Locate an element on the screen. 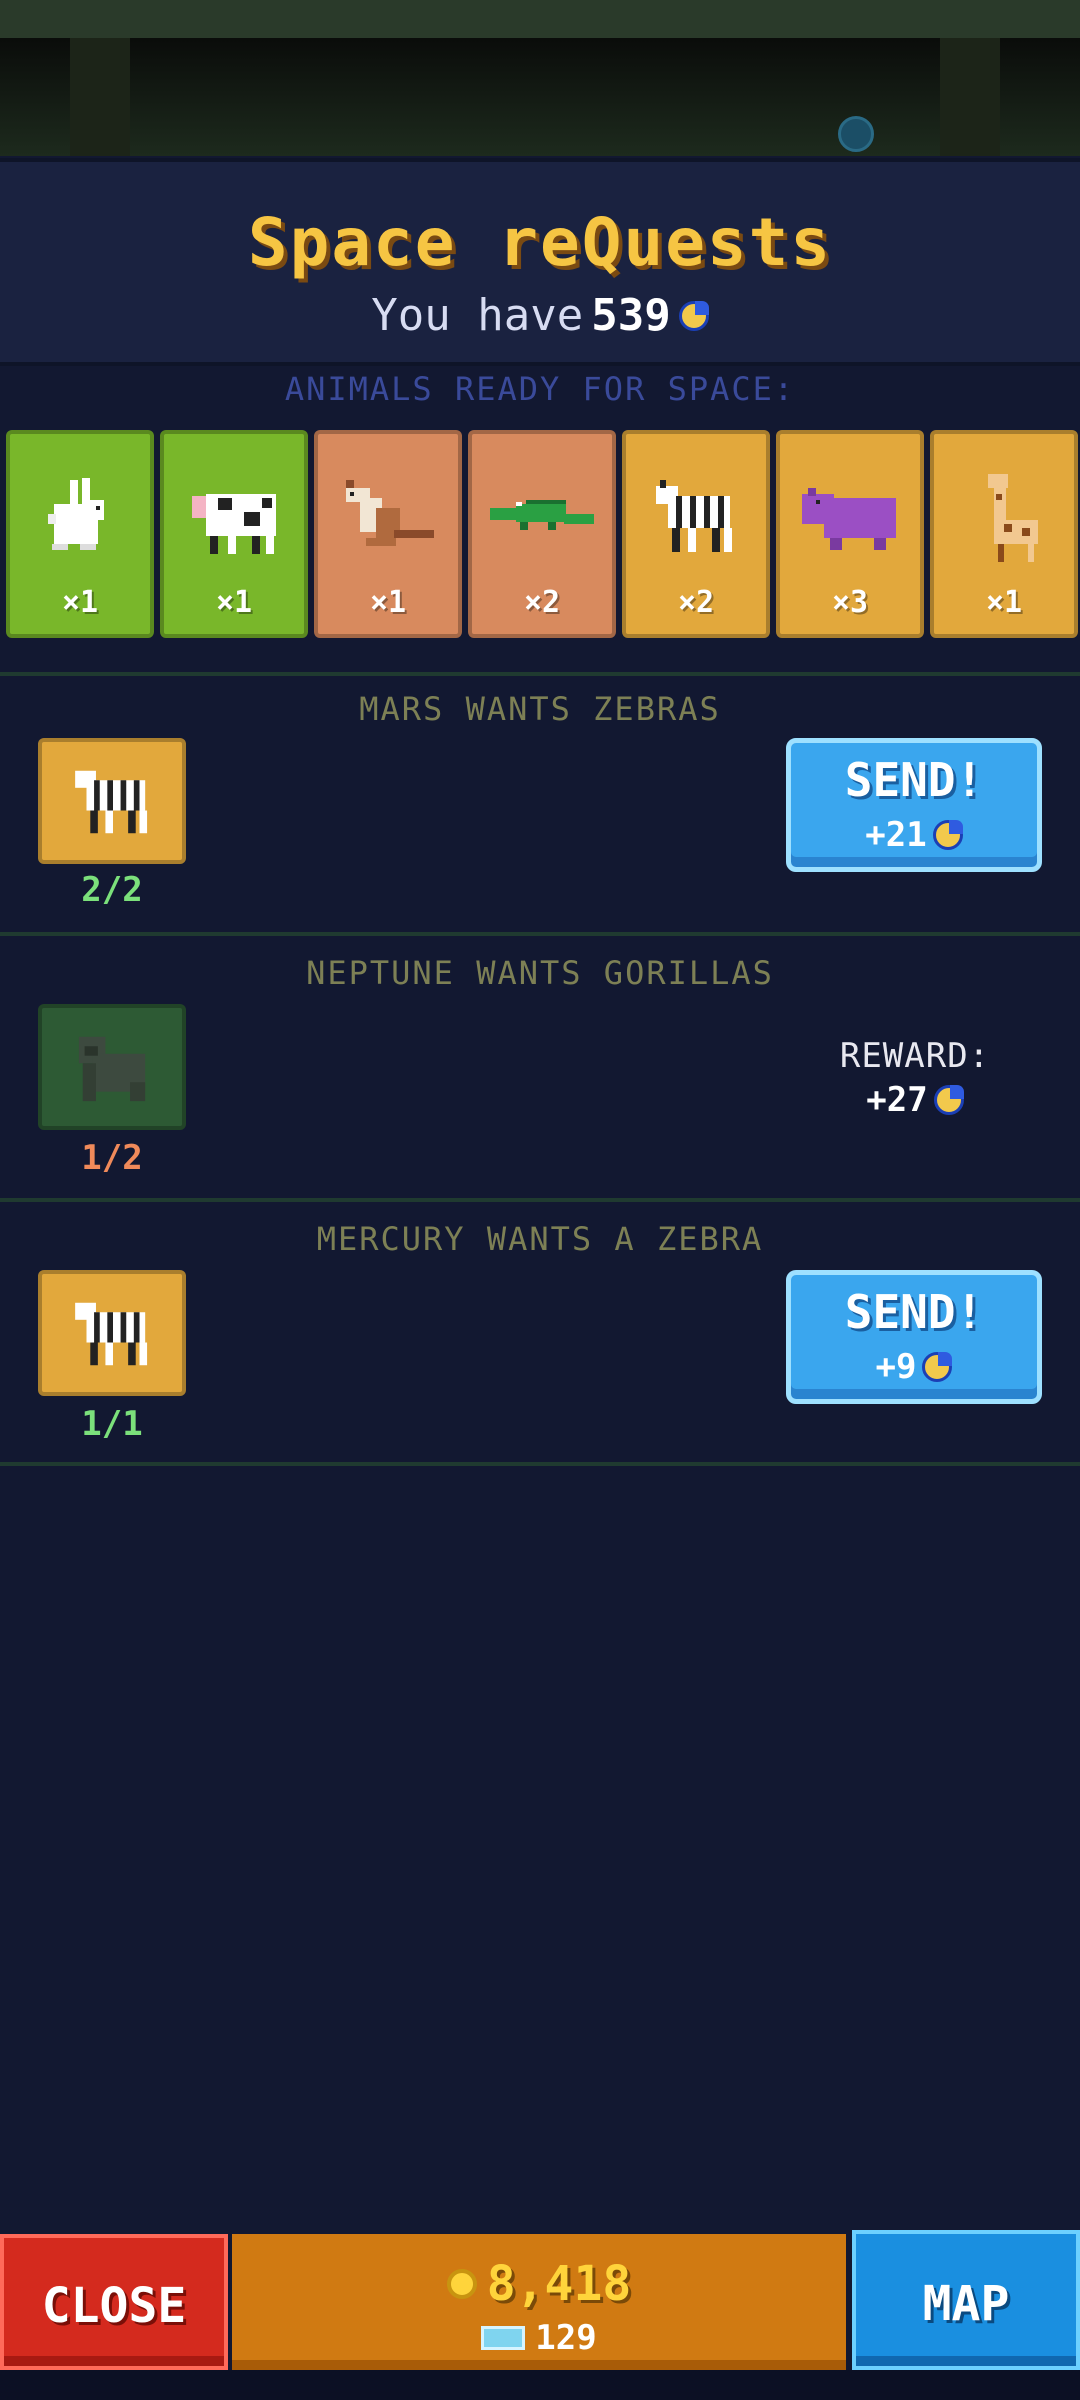 This screenshot has width=1080, height=2400. cow-icon is located at coordinates (234, 524).